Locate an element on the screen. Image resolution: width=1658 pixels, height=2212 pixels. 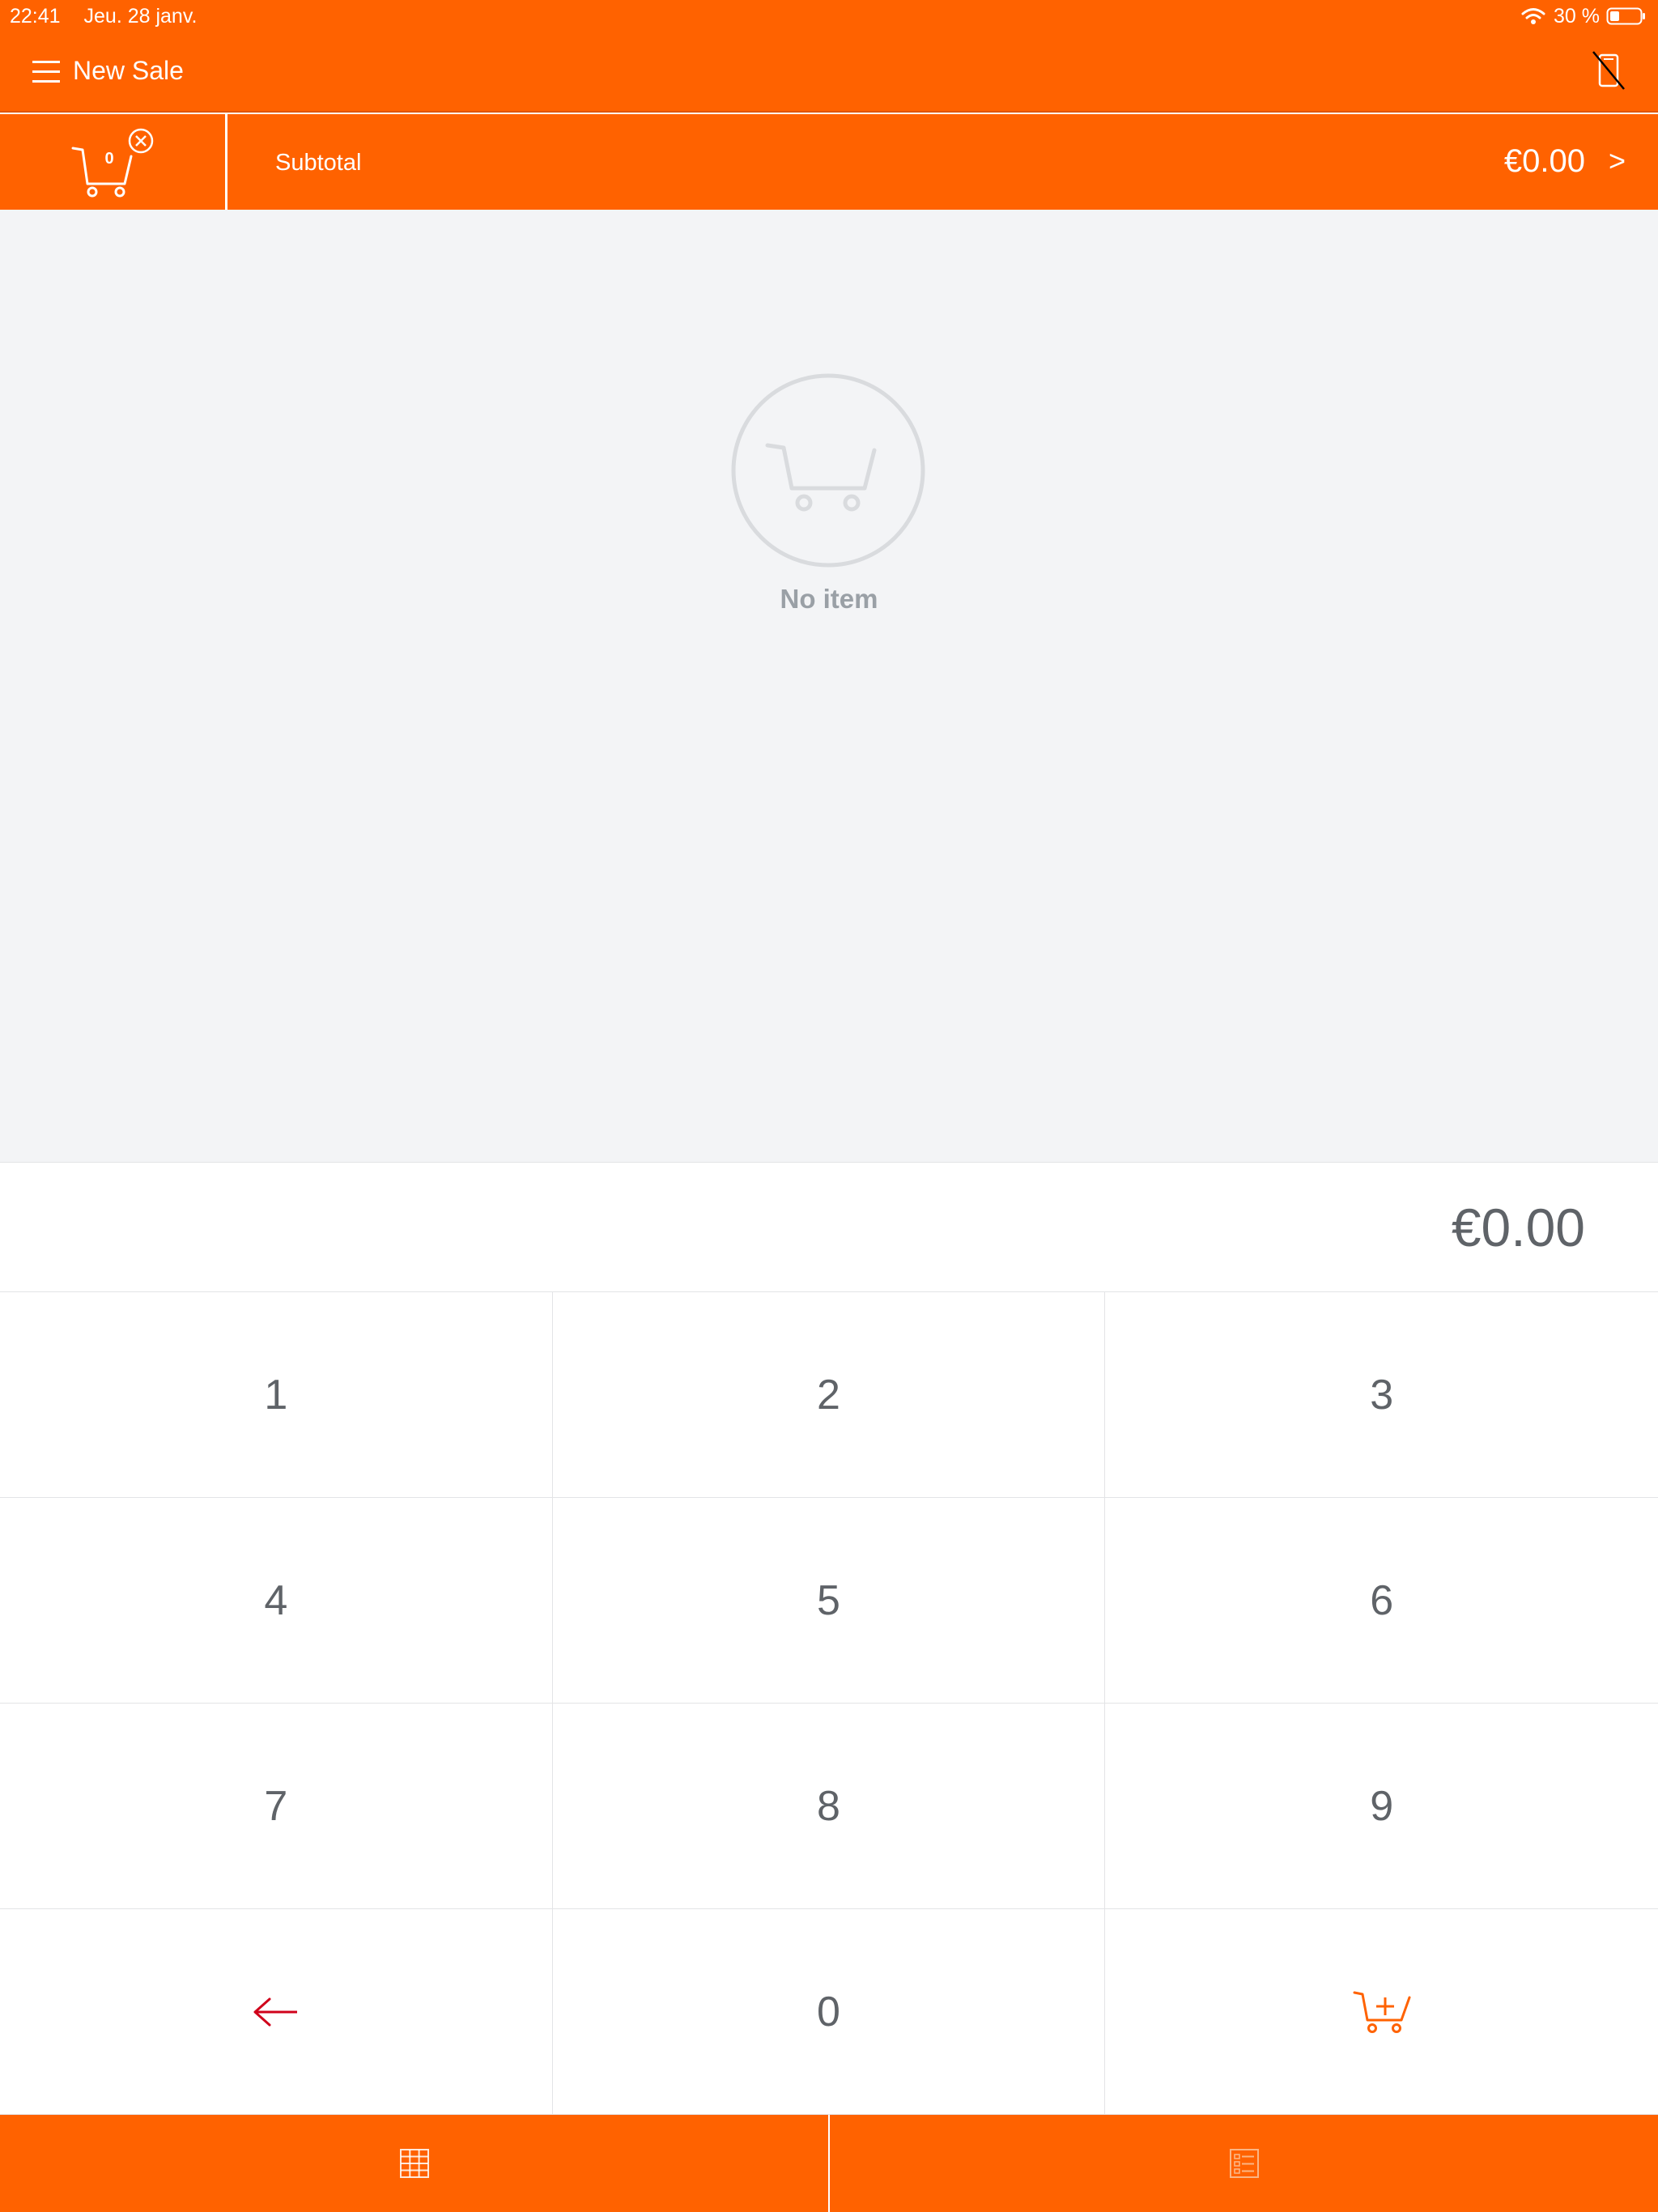
amount-display: €0.00 is located at coordinates (829, 1228).